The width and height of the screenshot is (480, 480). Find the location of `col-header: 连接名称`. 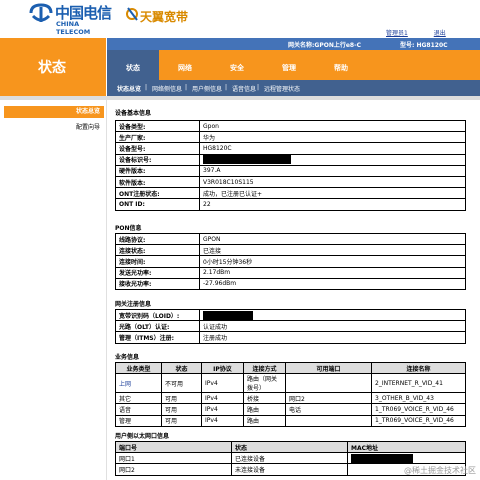

col-header: 连接名称 is located at coordinates (418, 368).